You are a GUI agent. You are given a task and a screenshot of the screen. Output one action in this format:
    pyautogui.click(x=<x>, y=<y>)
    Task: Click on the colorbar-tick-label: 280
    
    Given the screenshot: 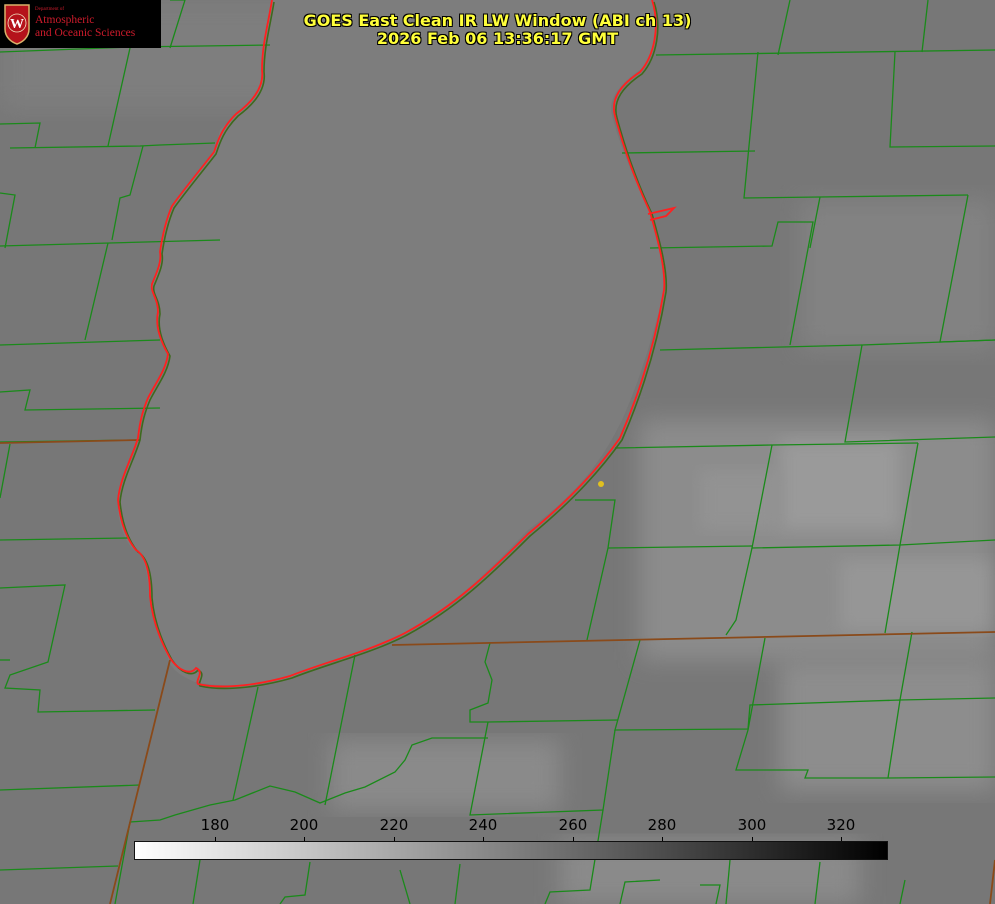 What is the action you would take?
    pyautogui.click(x=662, y=825)
    